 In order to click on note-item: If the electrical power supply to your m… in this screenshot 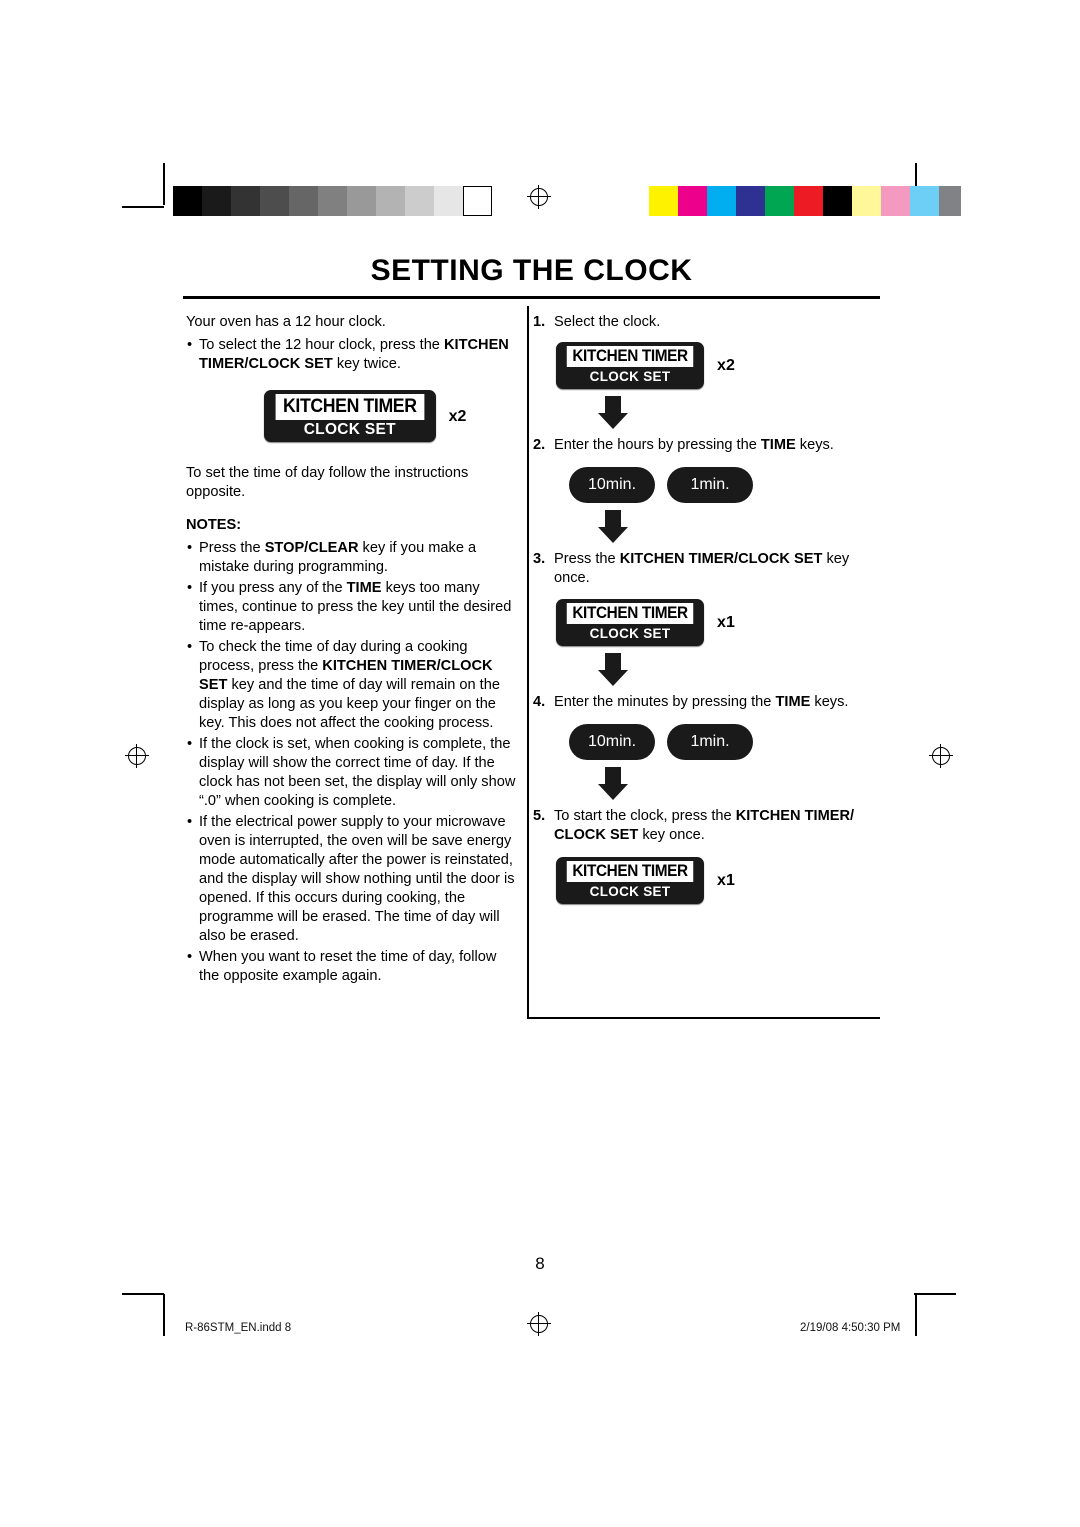, I will do `click(351, 879)`.